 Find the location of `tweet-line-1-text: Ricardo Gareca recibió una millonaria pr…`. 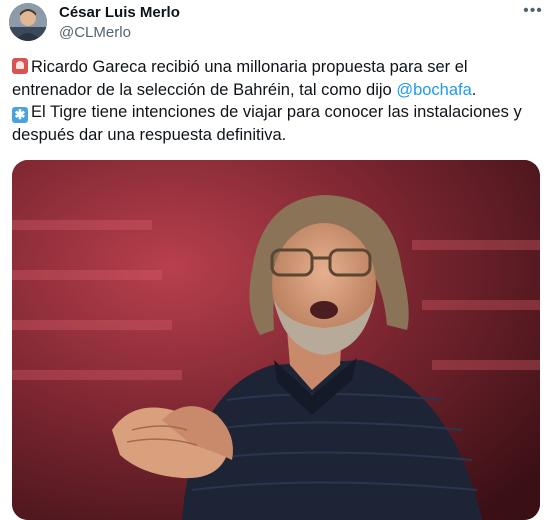

tweet-line-1-text: Ricardo Gareca recibió una millonaria pr… is located at coordinates (249, 67).